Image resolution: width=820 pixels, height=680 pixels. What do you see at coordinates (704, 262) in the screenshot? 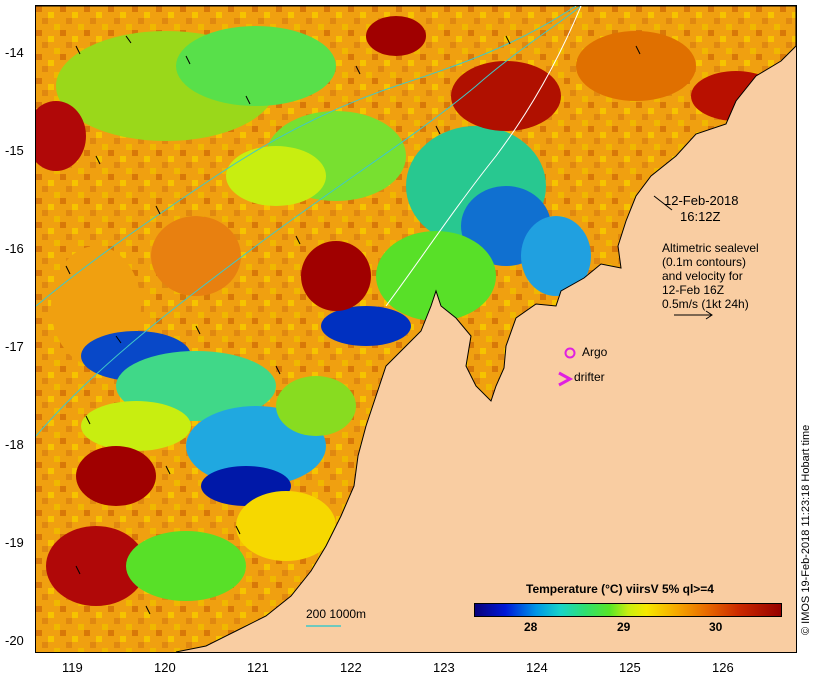
I see `sealevel-note-line2: (0.1m contours)` at bounding box center [704, 262].